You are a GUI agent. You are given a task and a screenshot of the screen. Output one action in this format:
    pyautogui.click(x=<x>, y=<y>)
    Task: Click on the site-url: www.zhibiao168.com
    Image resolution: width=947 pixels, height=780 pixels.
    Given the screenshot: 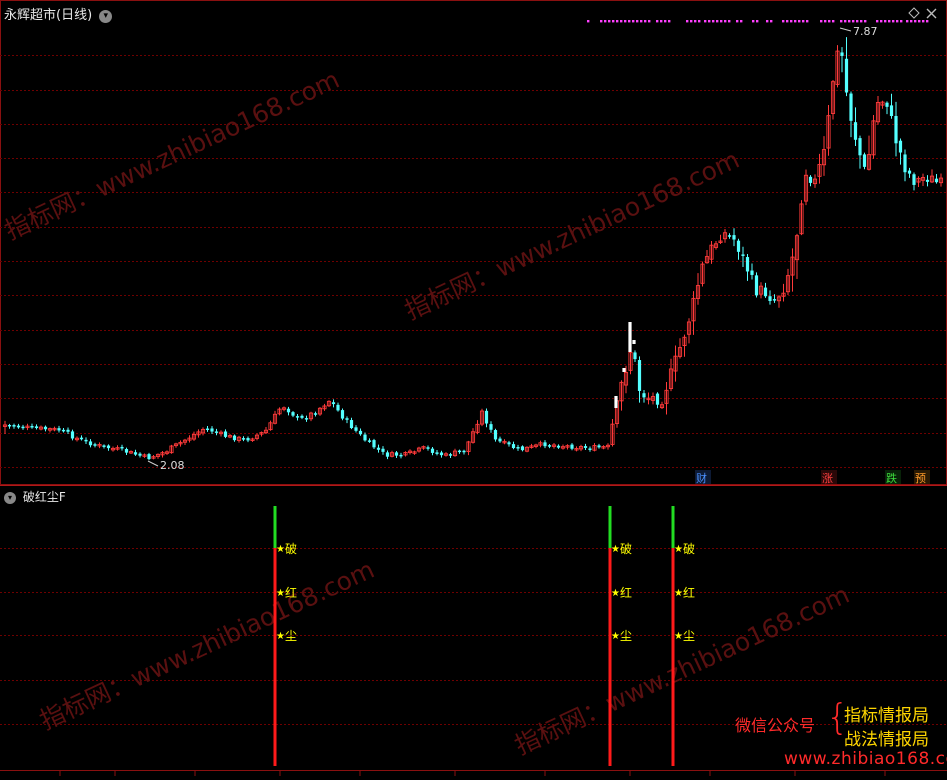 What is the action you would take?
    pyautogui.click(x=865, y=759)
    